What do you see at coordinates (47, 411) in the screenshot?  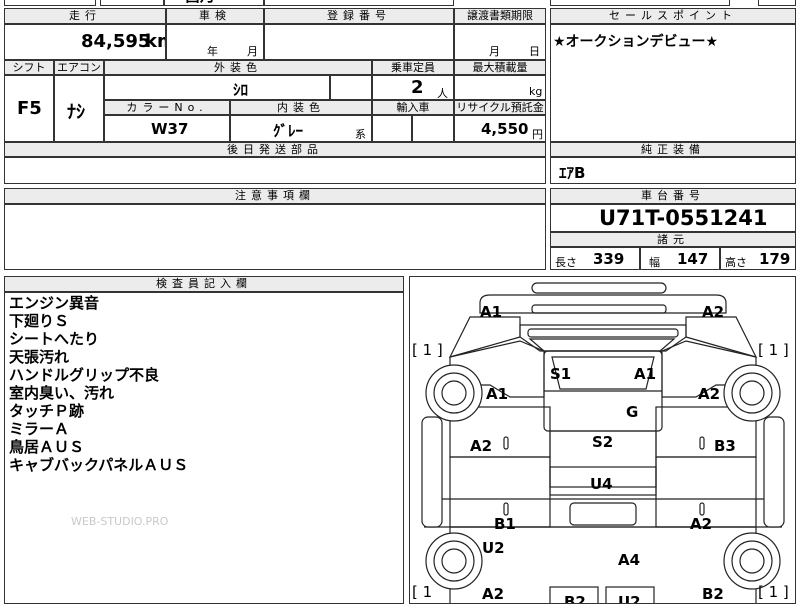 I see `inspector-line: タッチＰ跡` at bounding box center [47, 411].